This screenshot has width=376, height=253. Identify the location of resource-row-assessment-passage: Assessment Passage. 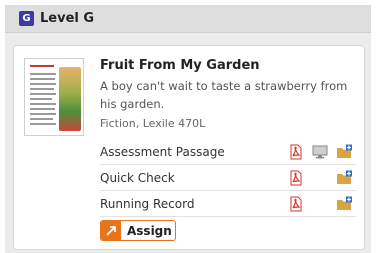
(228, 152).